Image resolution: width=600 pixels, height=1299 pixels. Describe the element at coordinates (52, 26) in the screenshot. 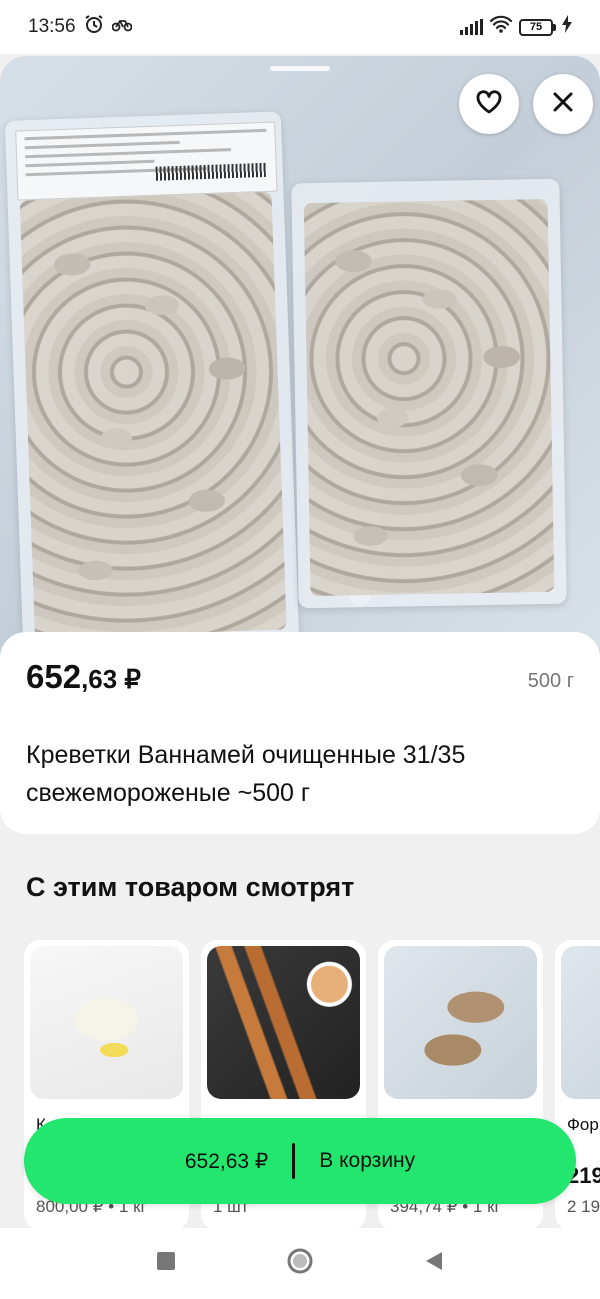

I see `status-time: 13:56` at that location.